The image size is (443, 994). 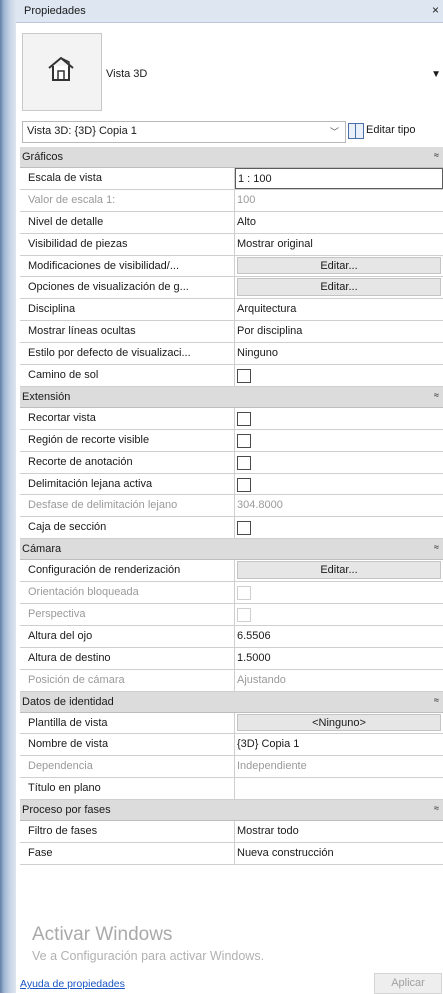 I want to click on section-header: Proceso por fases ≈, so click(x=231, y=811).